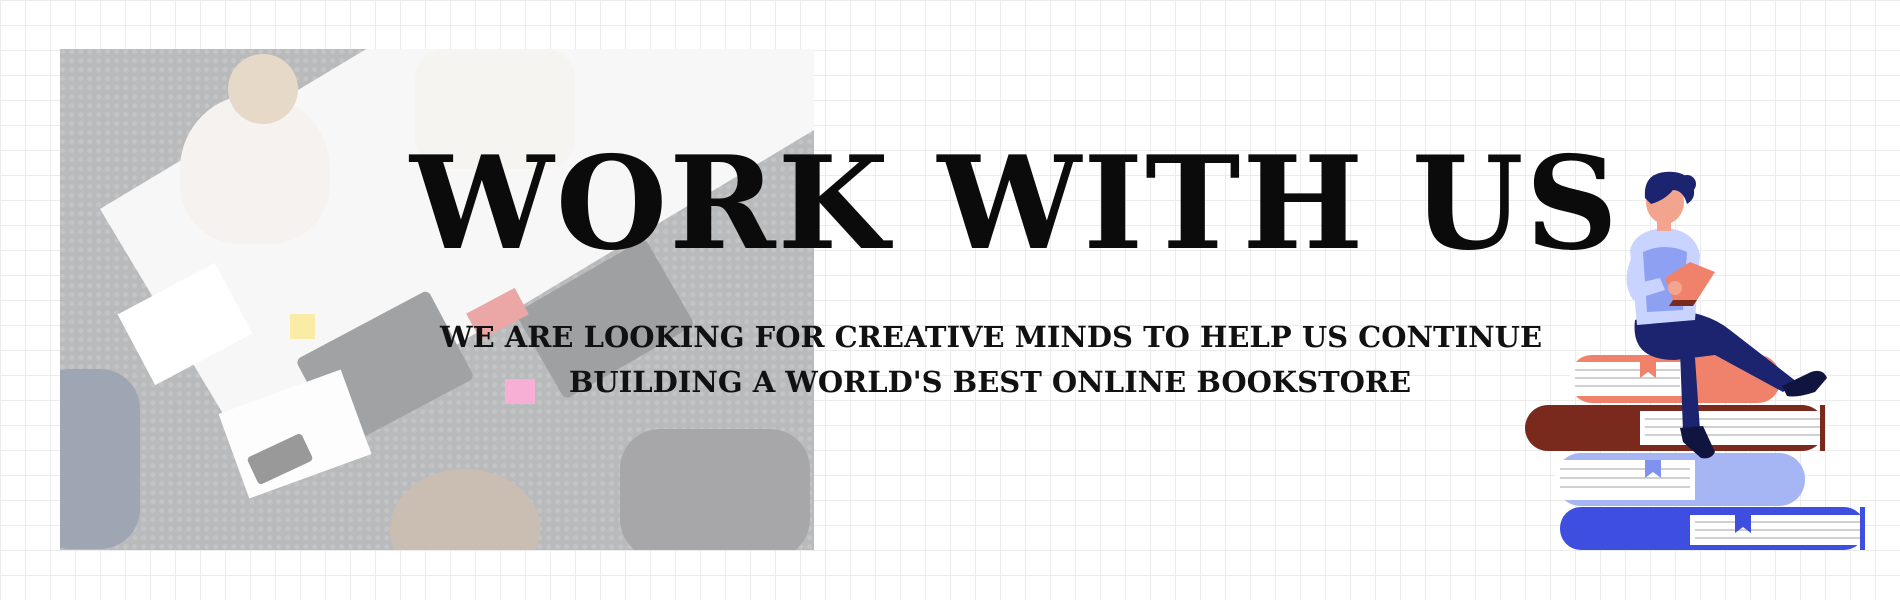 The image size is (1900, 600). Describe the element at coordinates (1675, 428) in the screenshot. I see `book-brown` at that location.